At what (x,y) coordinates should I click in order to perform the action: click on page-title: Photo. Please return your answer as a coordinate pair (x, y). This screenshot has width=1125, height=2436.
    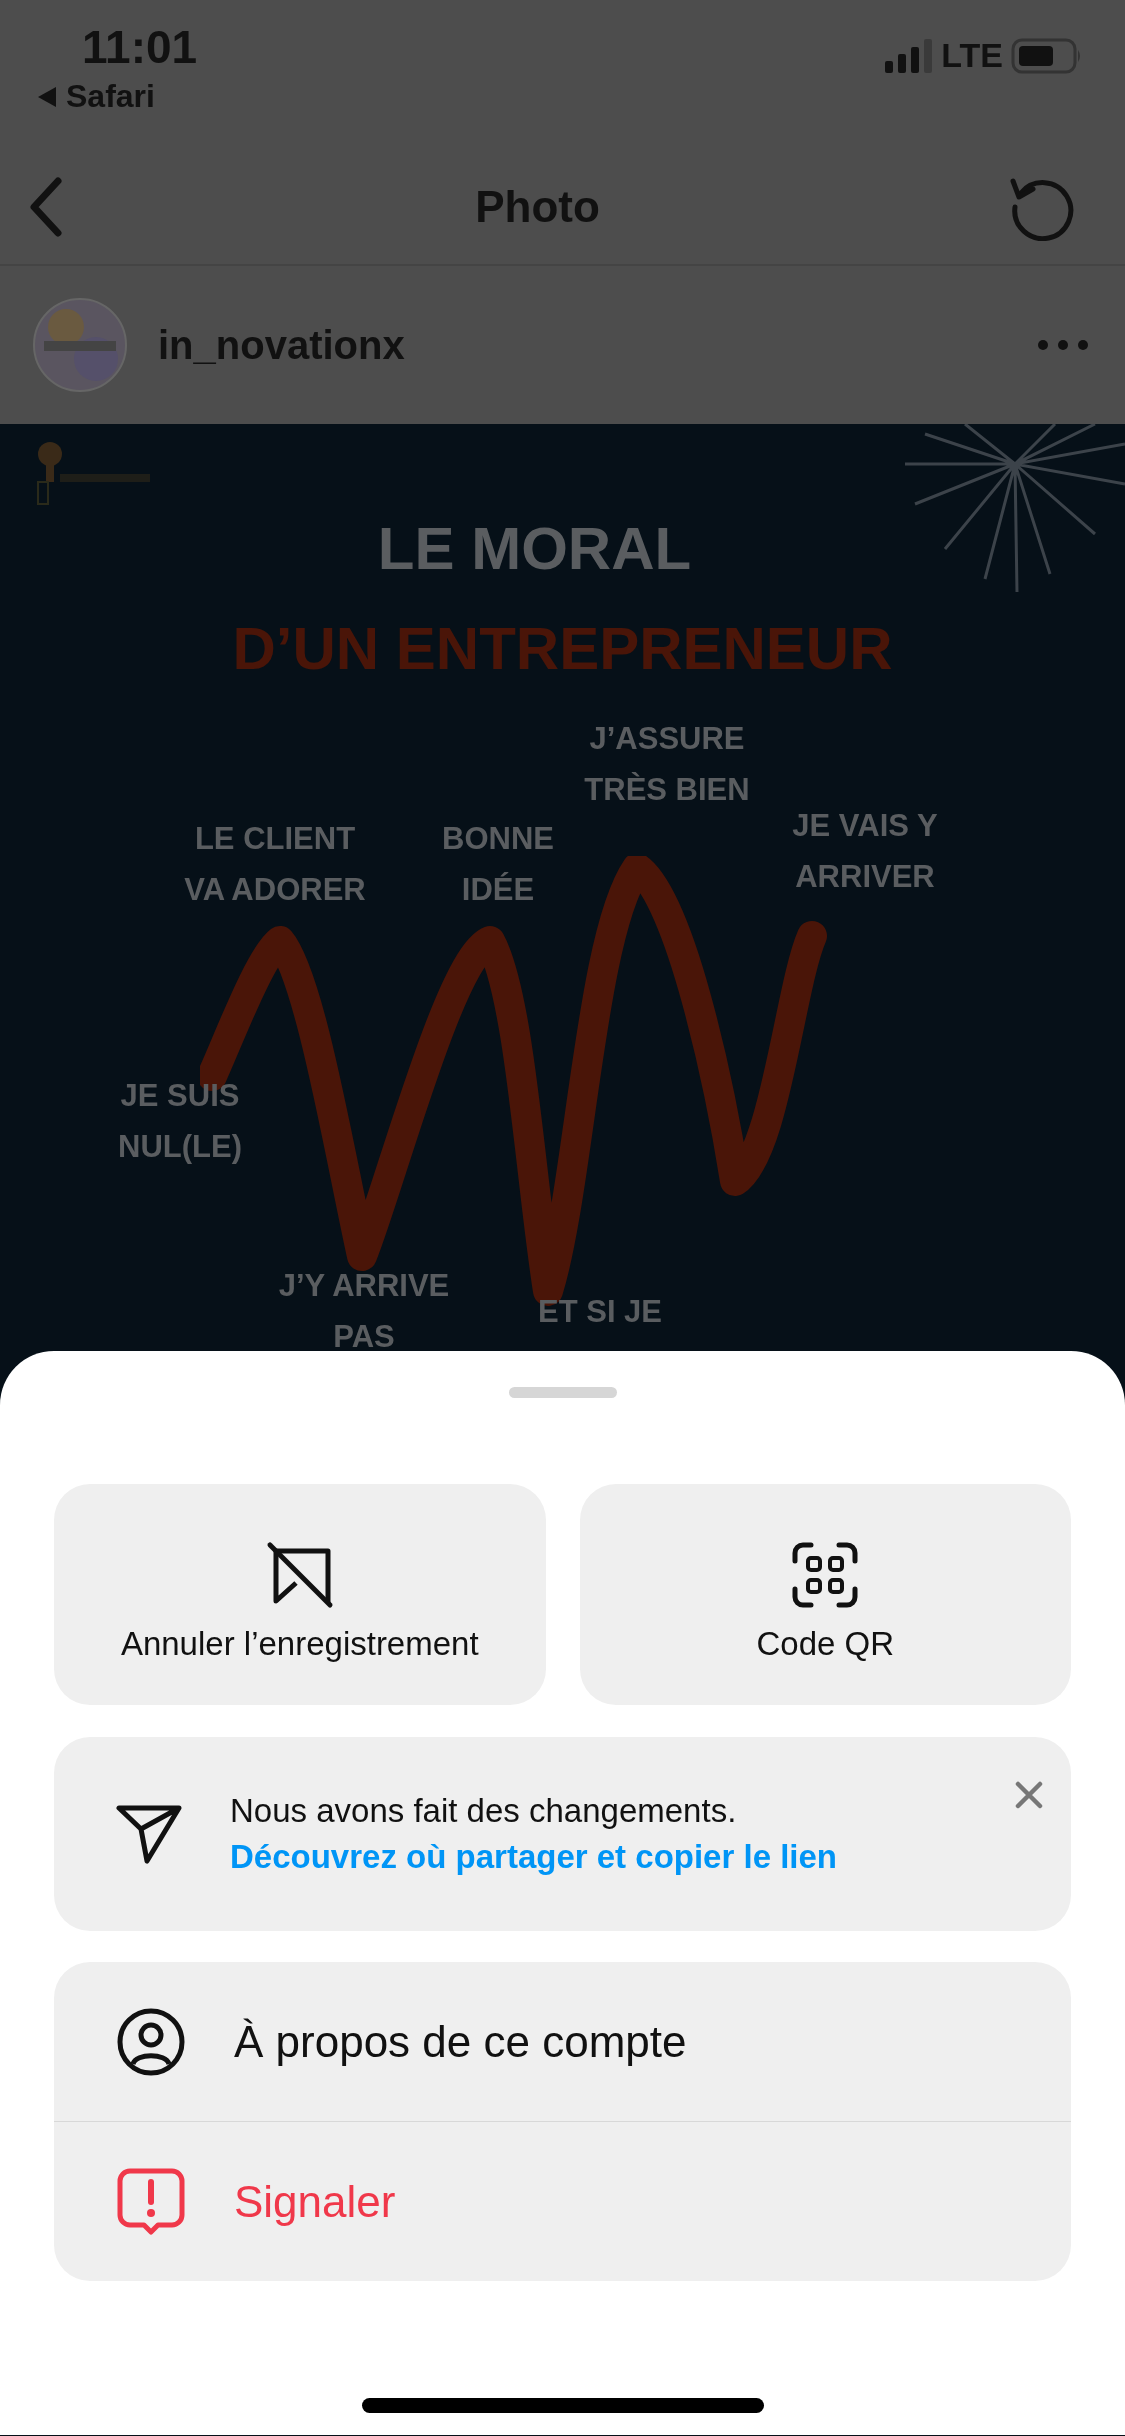
    Looking at the image, I should click on (537, 207).